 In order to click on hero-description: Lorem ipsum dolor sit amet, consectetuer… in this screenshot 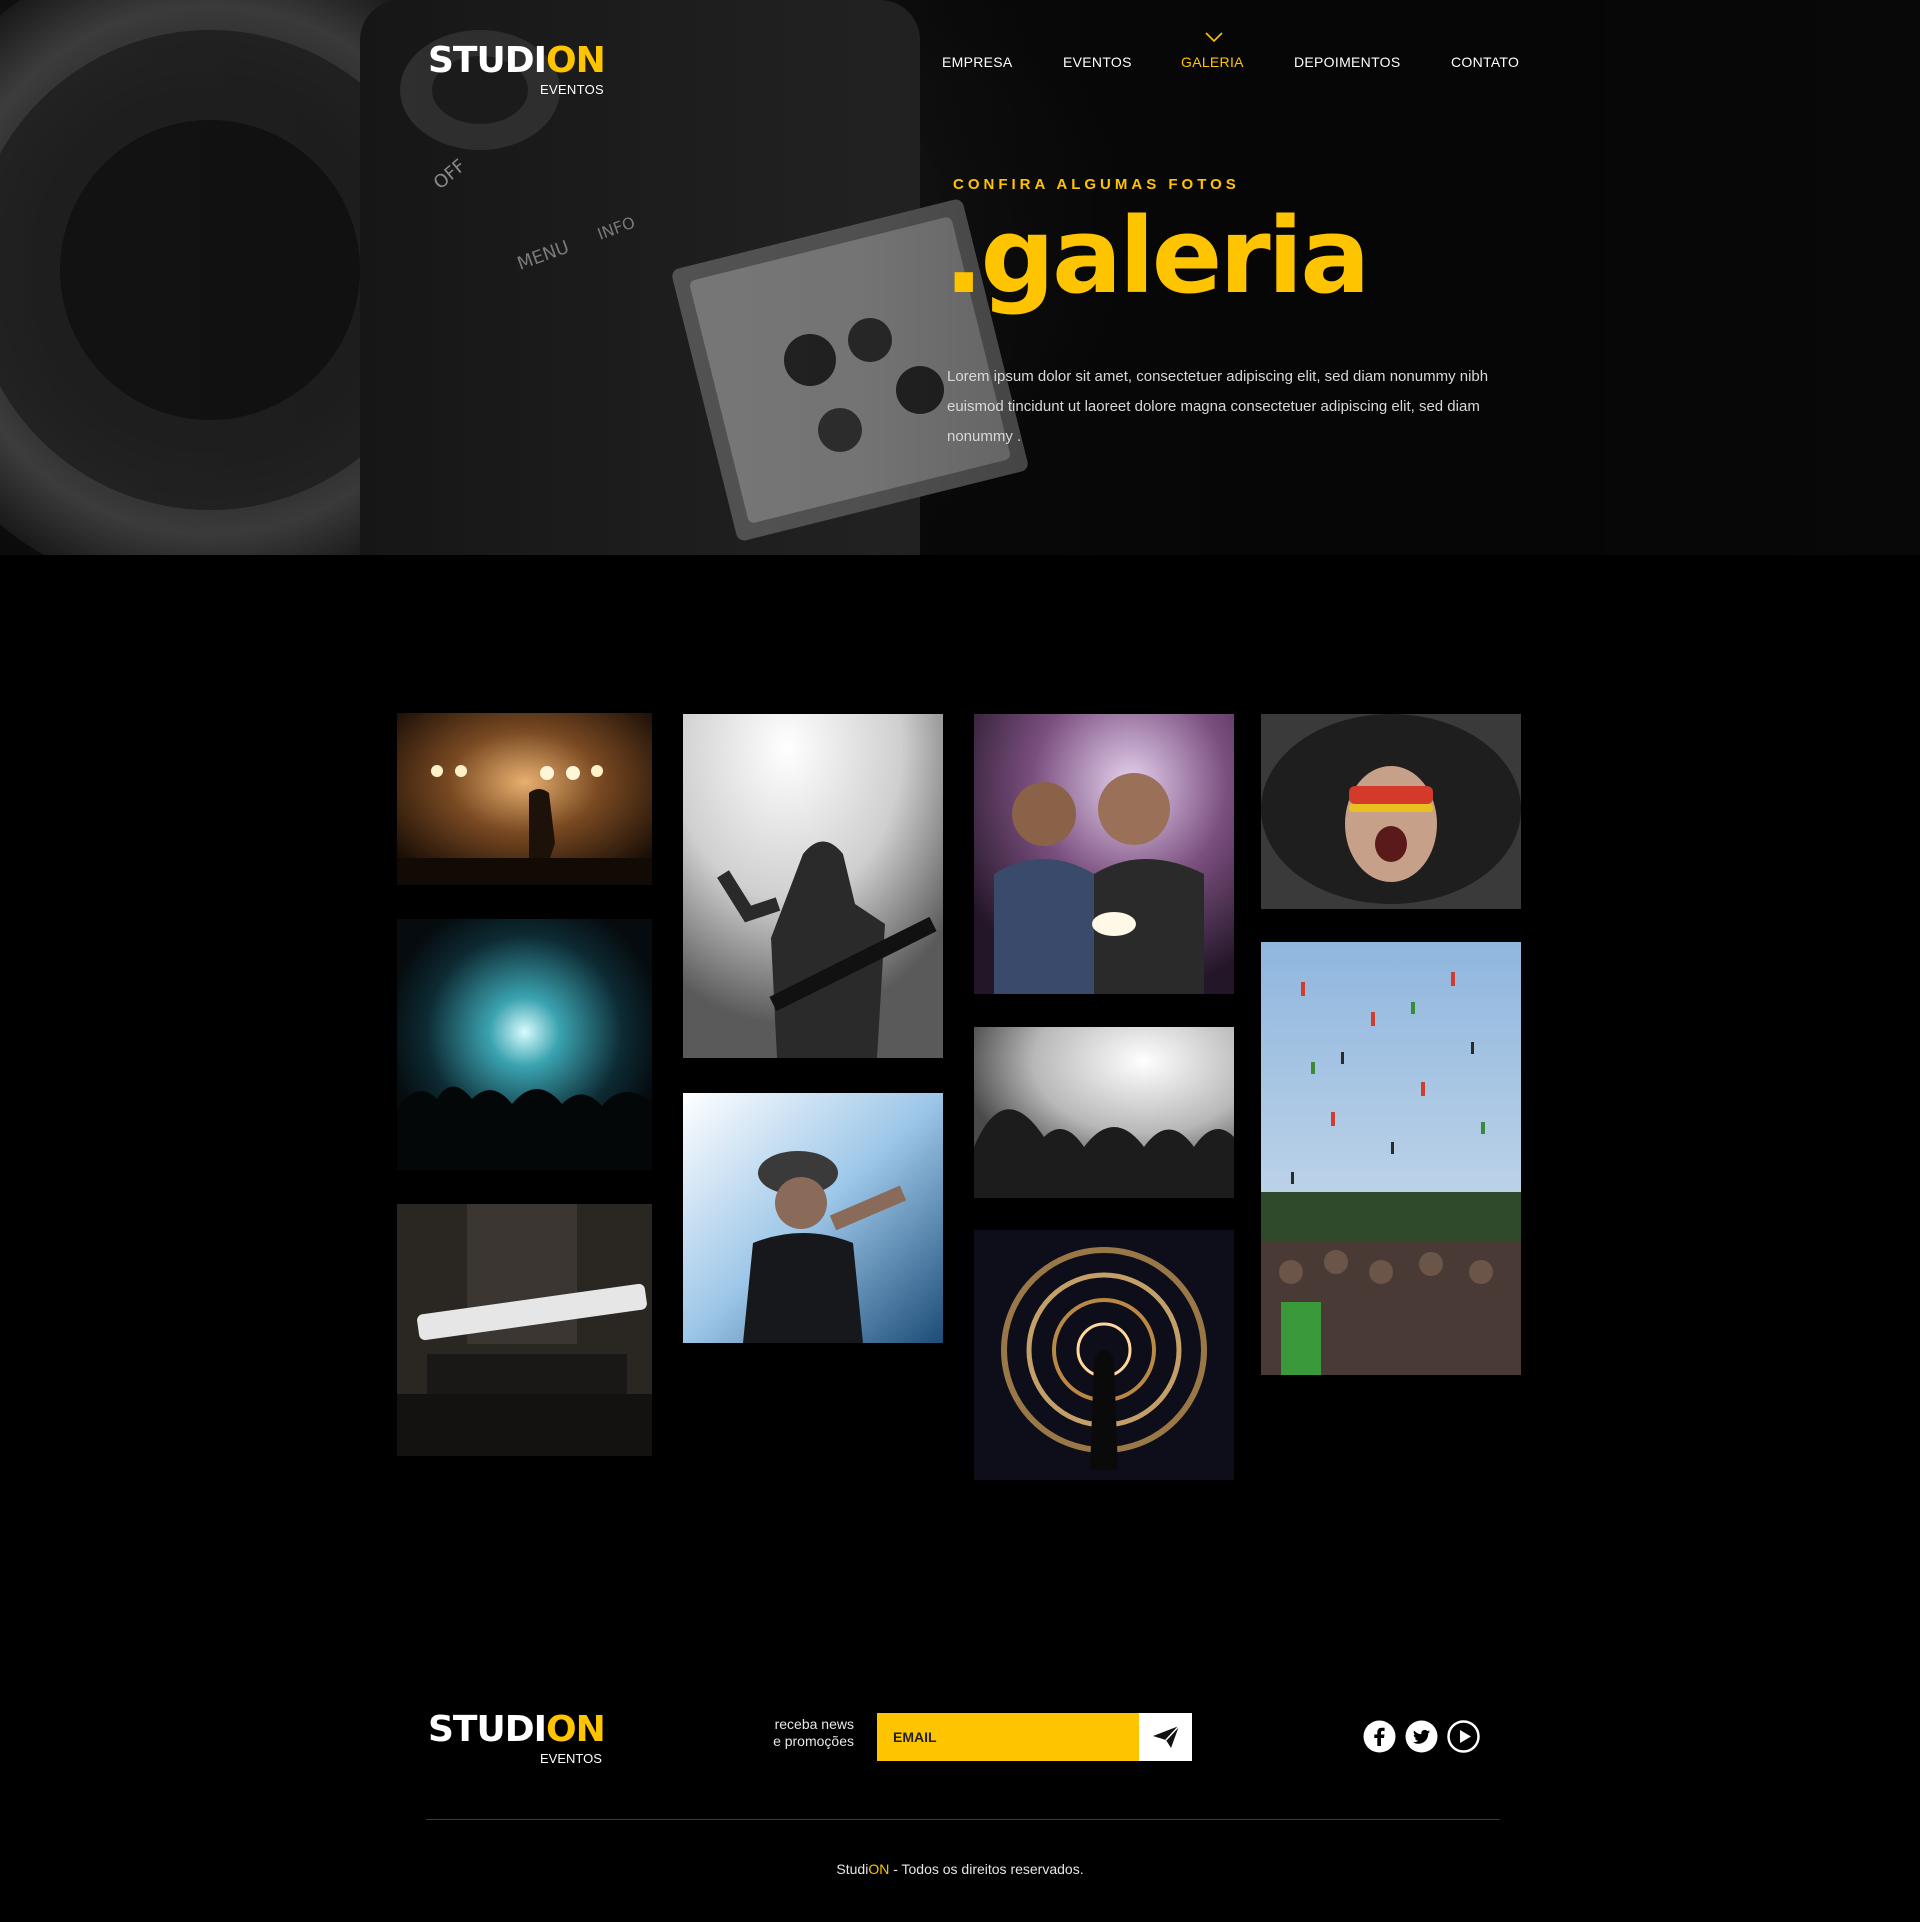, I will do `click(1218, 406)`.